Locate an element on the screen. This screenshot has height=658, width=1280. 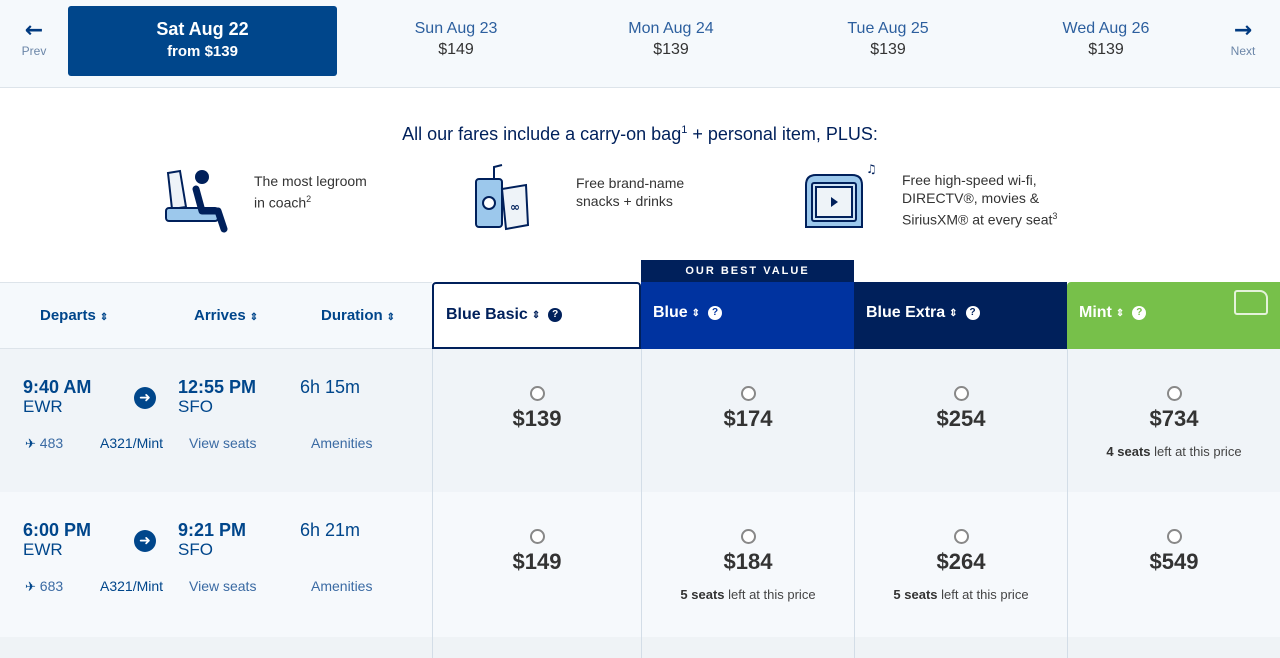
fare-cell-blue-extra: $254 is located at coordinates (960, 420).